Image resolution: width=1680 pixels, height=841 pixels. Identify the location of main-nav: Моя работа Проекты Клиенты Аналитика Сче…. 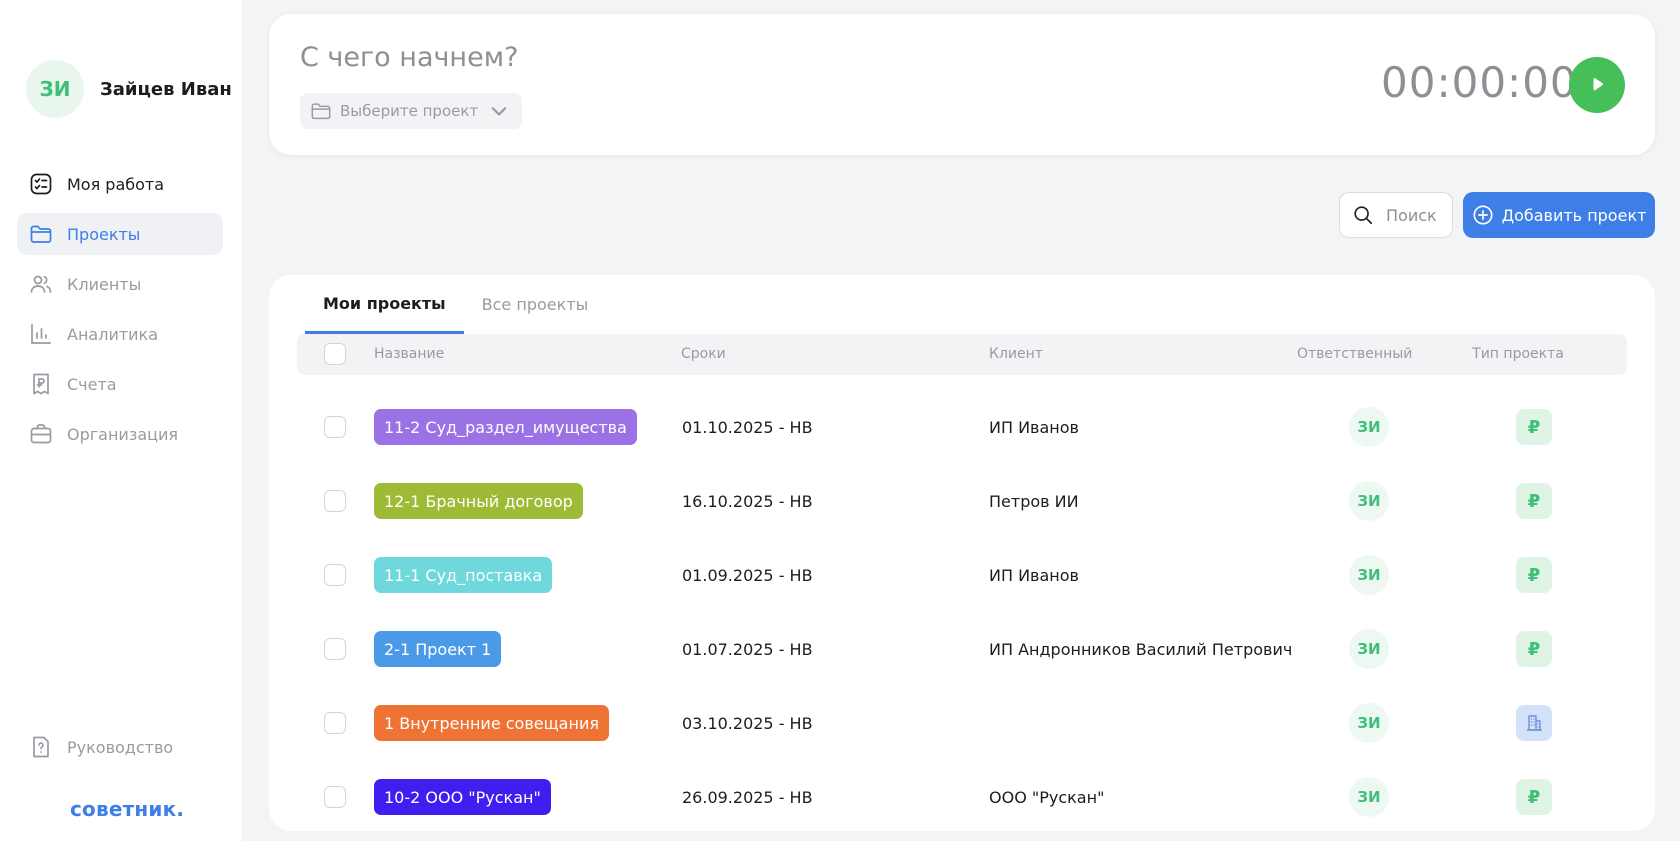
(120, 313).